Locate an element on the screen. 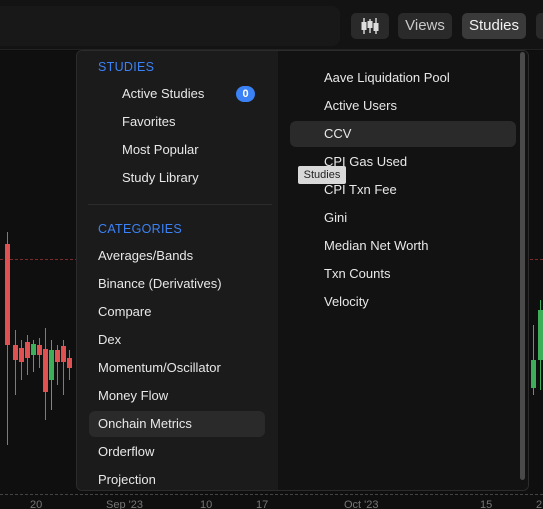 This screenshot has height=509, width=543. category-projection: Projection is located at coordinates (177, 480).